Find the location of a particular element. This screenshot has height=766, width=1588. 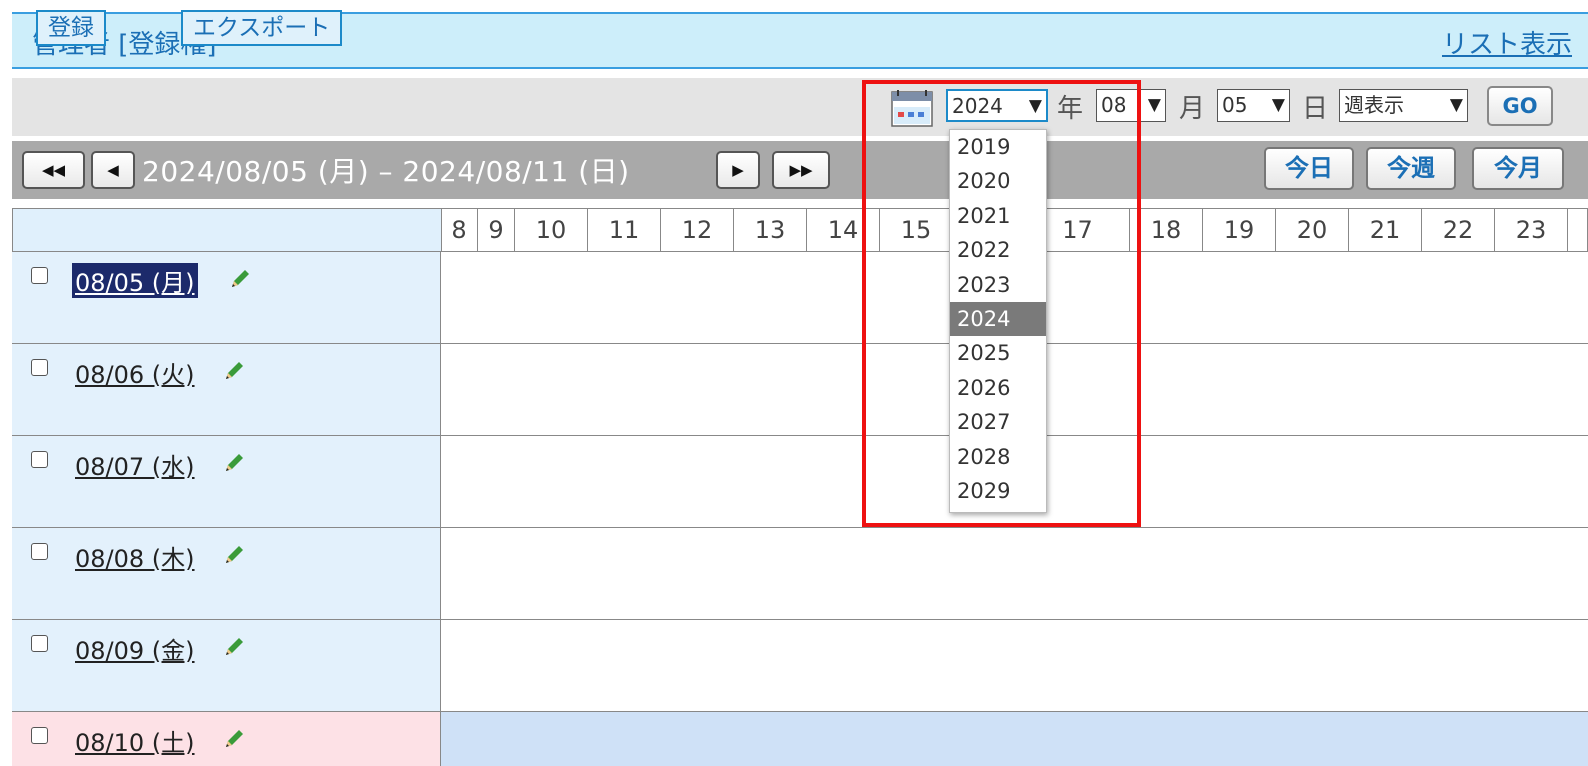

view-mode-select: 週表示 ▼ is located at coordinates (1403, 105).